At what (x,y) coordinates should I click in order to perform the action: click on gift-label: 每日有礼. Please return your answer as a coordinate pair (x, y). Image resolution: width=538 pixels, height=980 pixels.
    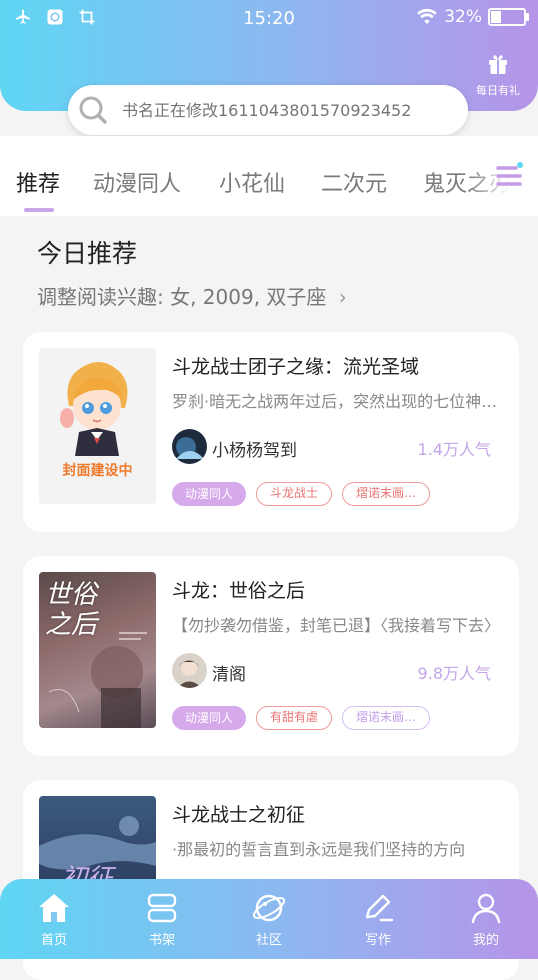
    Looking at the image, I should click on (498, 90).